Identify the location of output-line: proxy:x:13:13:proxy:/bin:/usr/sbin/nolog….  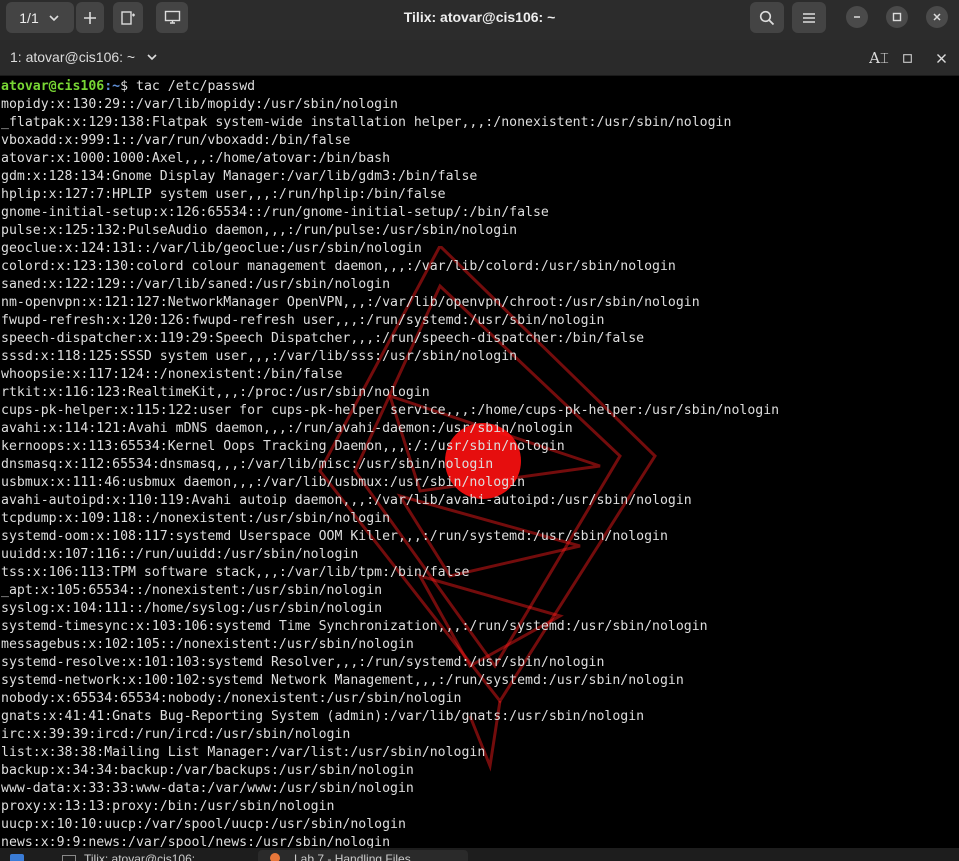
(168, 806).